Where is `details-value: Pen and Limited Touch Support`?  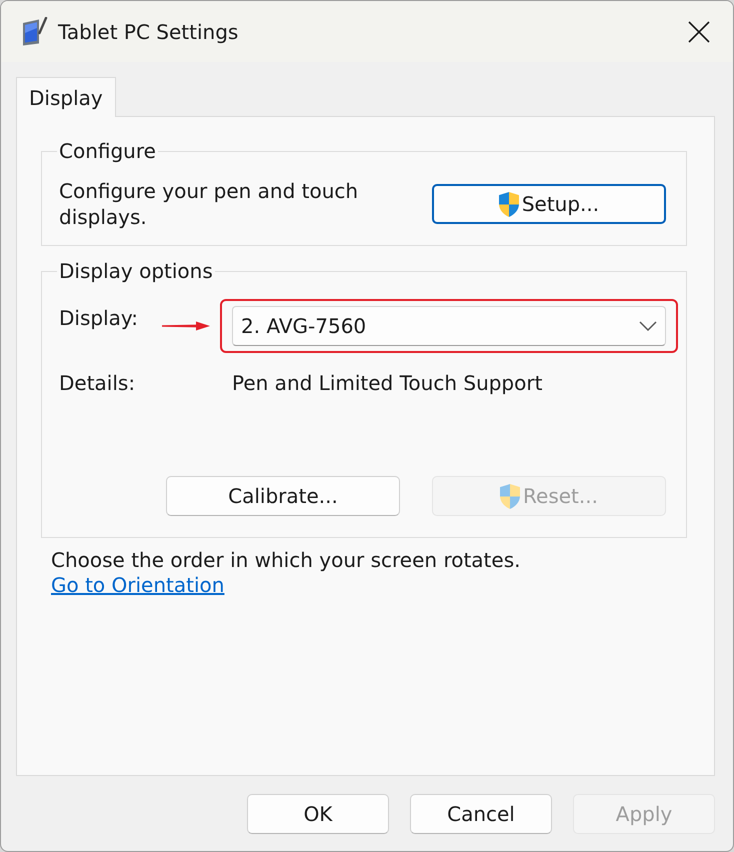 details-value: Pen and Limited Touch Support is located at coordinates (387, 383).